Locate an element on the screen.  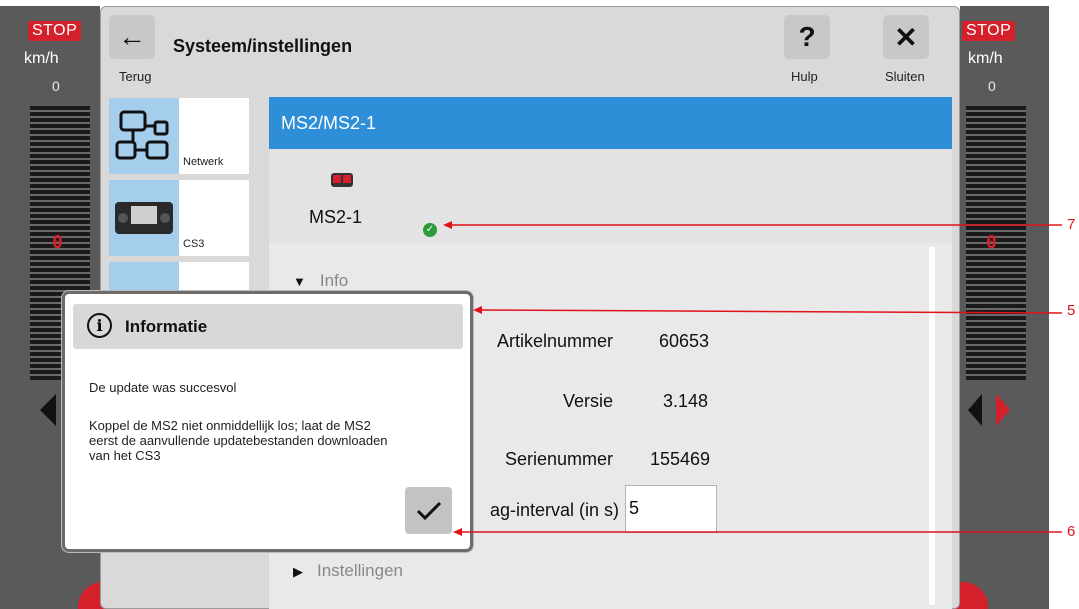
help-button: ? is located at coordinates (807, 37).